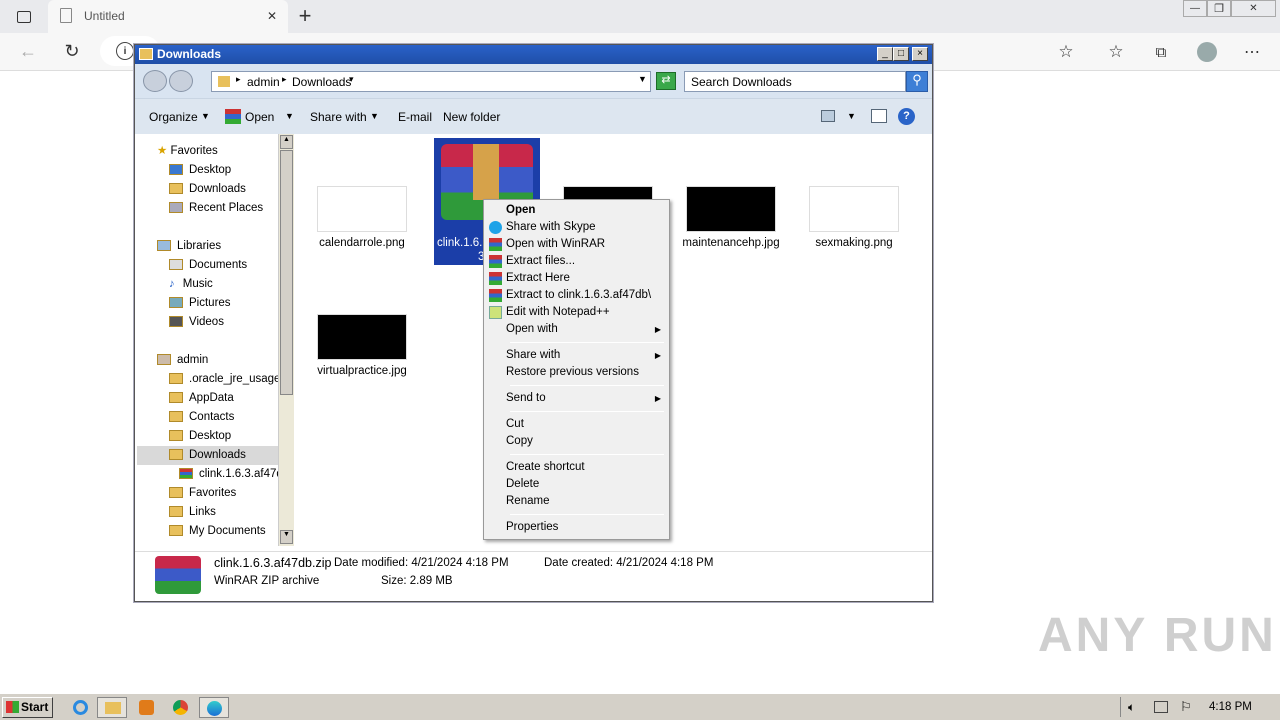 The width and height of the screenshot is (1280, 720). Describe the element at coordinates (415, 117) in the screenshot. I see `email-button: E-mail` at that location.